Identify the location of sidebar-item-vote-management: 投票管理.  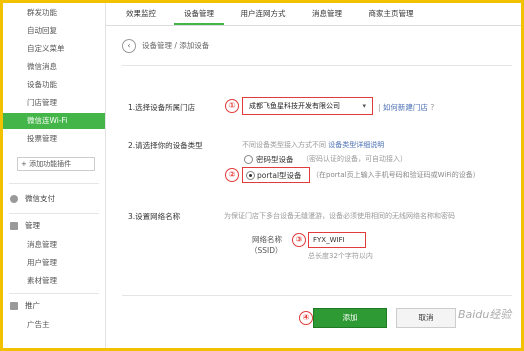
(54, 139).